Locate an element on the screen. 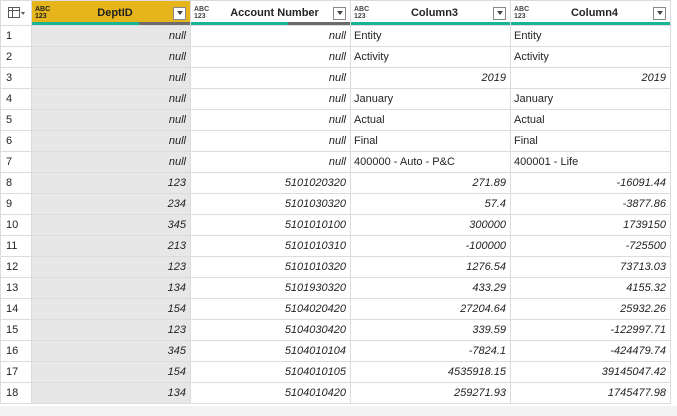 This screenshot has width=677, height=416. column-header-column4: ABC 123 Column4 is located at coordinates (590, 13).